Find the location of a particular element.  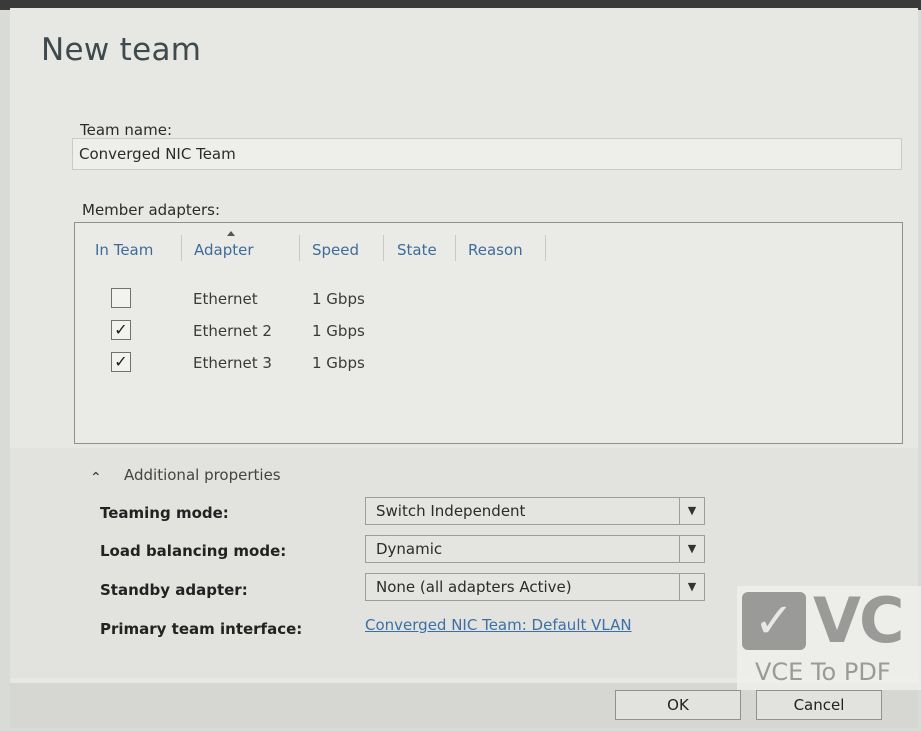

column-header-reason: Reason is located at coordinates (495, 250).